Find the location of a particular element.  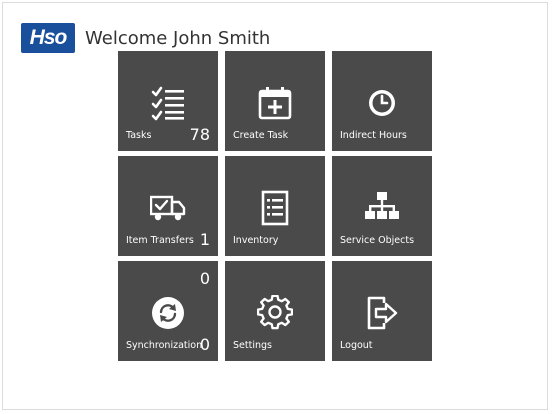

tile-logout: Logout is located at coordinates (382, 311).